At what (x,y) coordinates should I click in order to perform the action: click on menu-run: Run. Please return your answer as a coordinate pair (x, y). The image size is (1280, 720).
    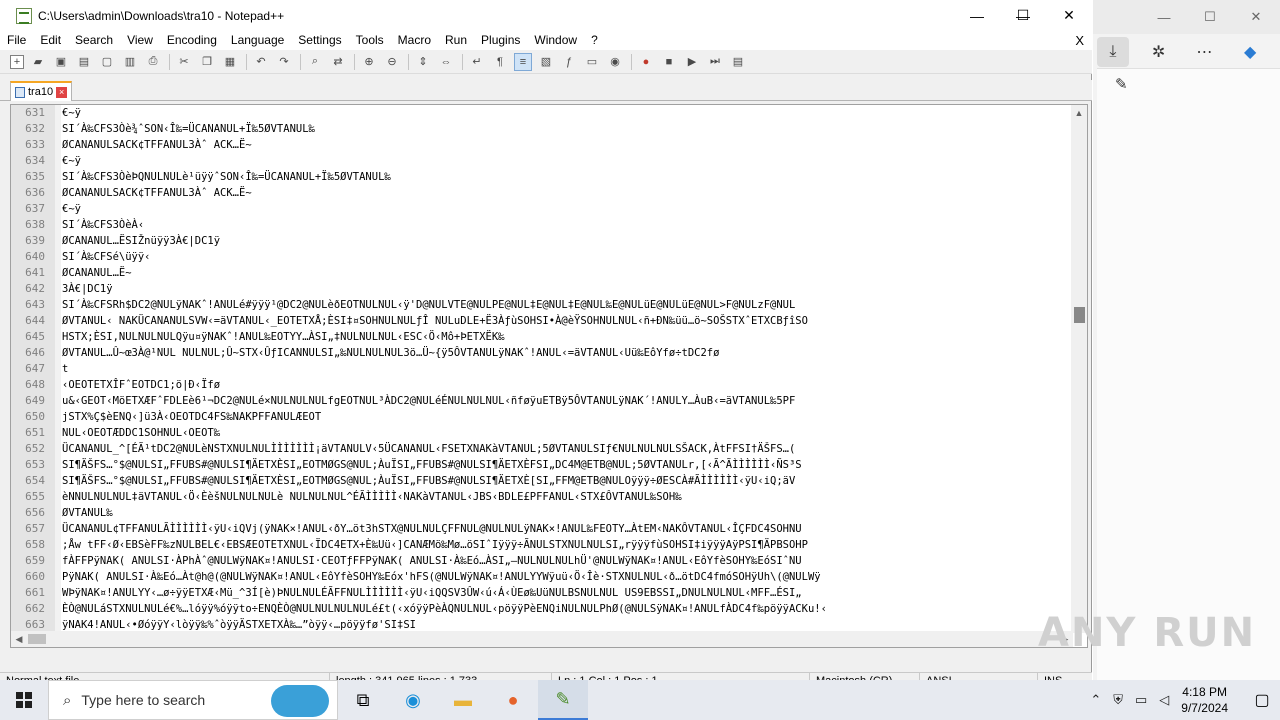
    Looking at the image, I should click on (456, 40).